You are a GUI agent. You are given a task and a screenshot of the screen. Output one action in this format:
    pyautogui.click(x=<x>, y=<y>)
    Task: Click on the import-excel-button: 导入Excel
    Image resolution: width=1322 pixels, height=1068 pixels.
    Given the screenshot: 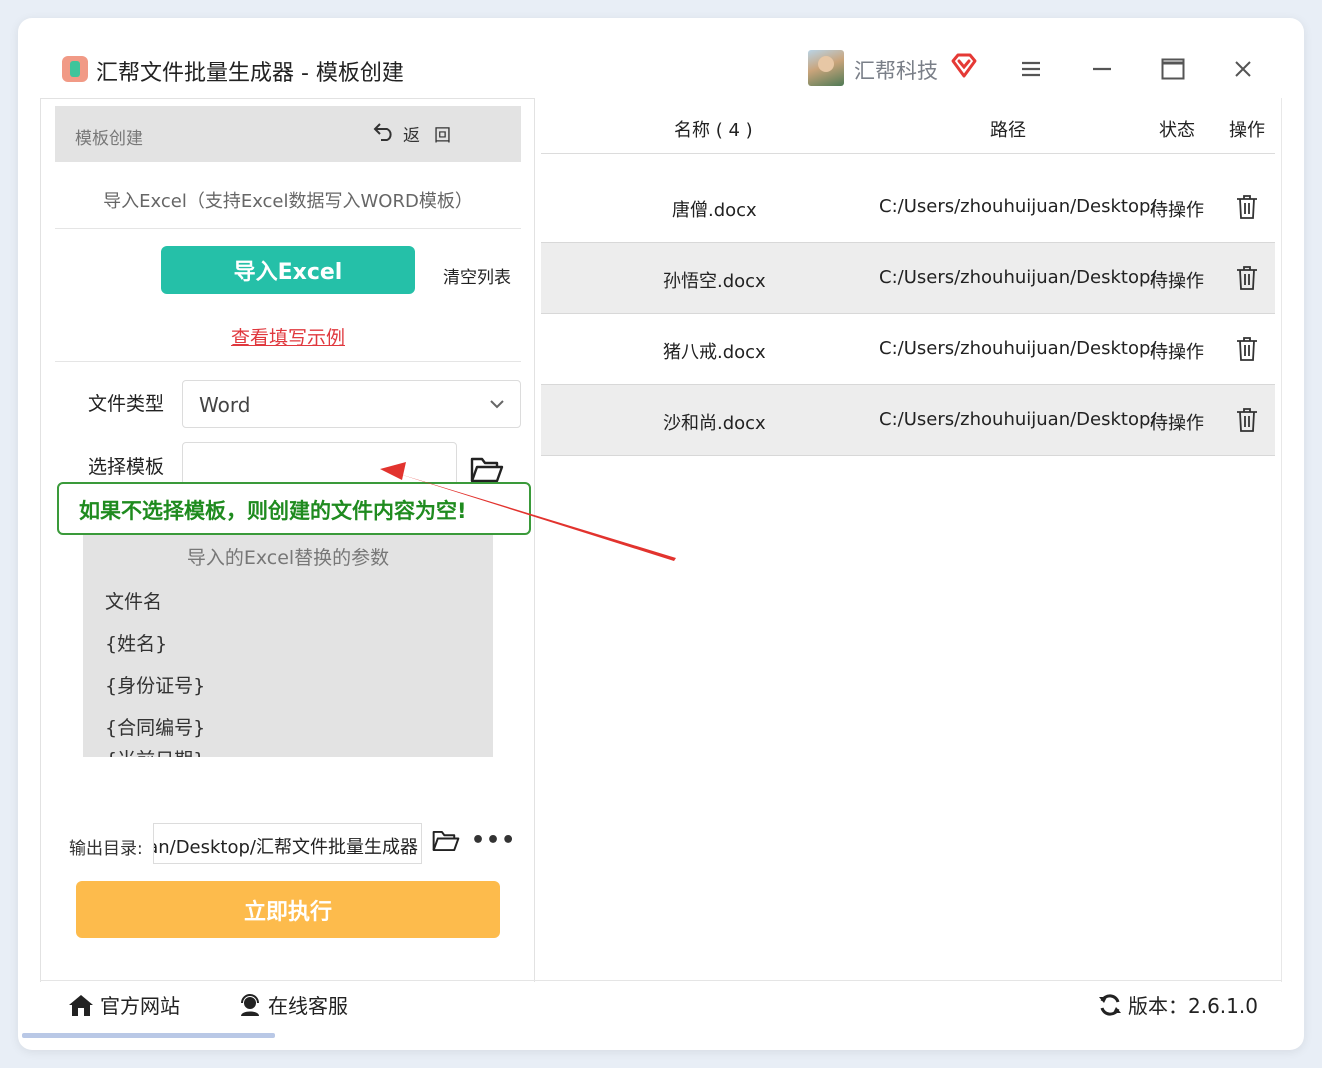 What is the action you would take?
    pyautogui.click(x=288, y=270)
    